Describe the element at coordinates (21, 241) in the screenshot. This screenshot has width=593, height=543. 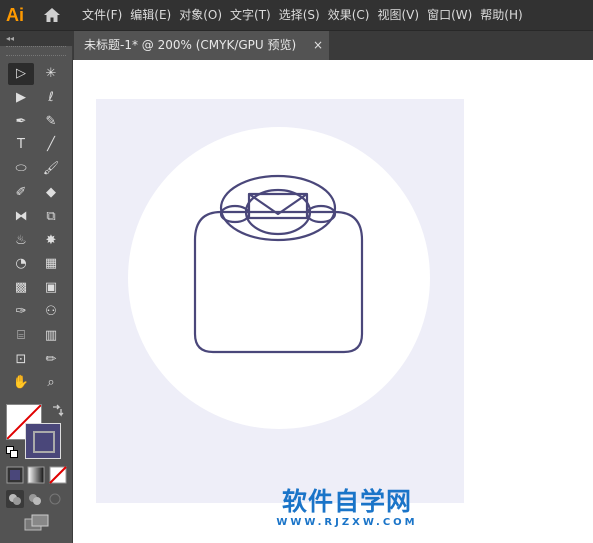
I see `warp-tool-icon: ♨` at that location.